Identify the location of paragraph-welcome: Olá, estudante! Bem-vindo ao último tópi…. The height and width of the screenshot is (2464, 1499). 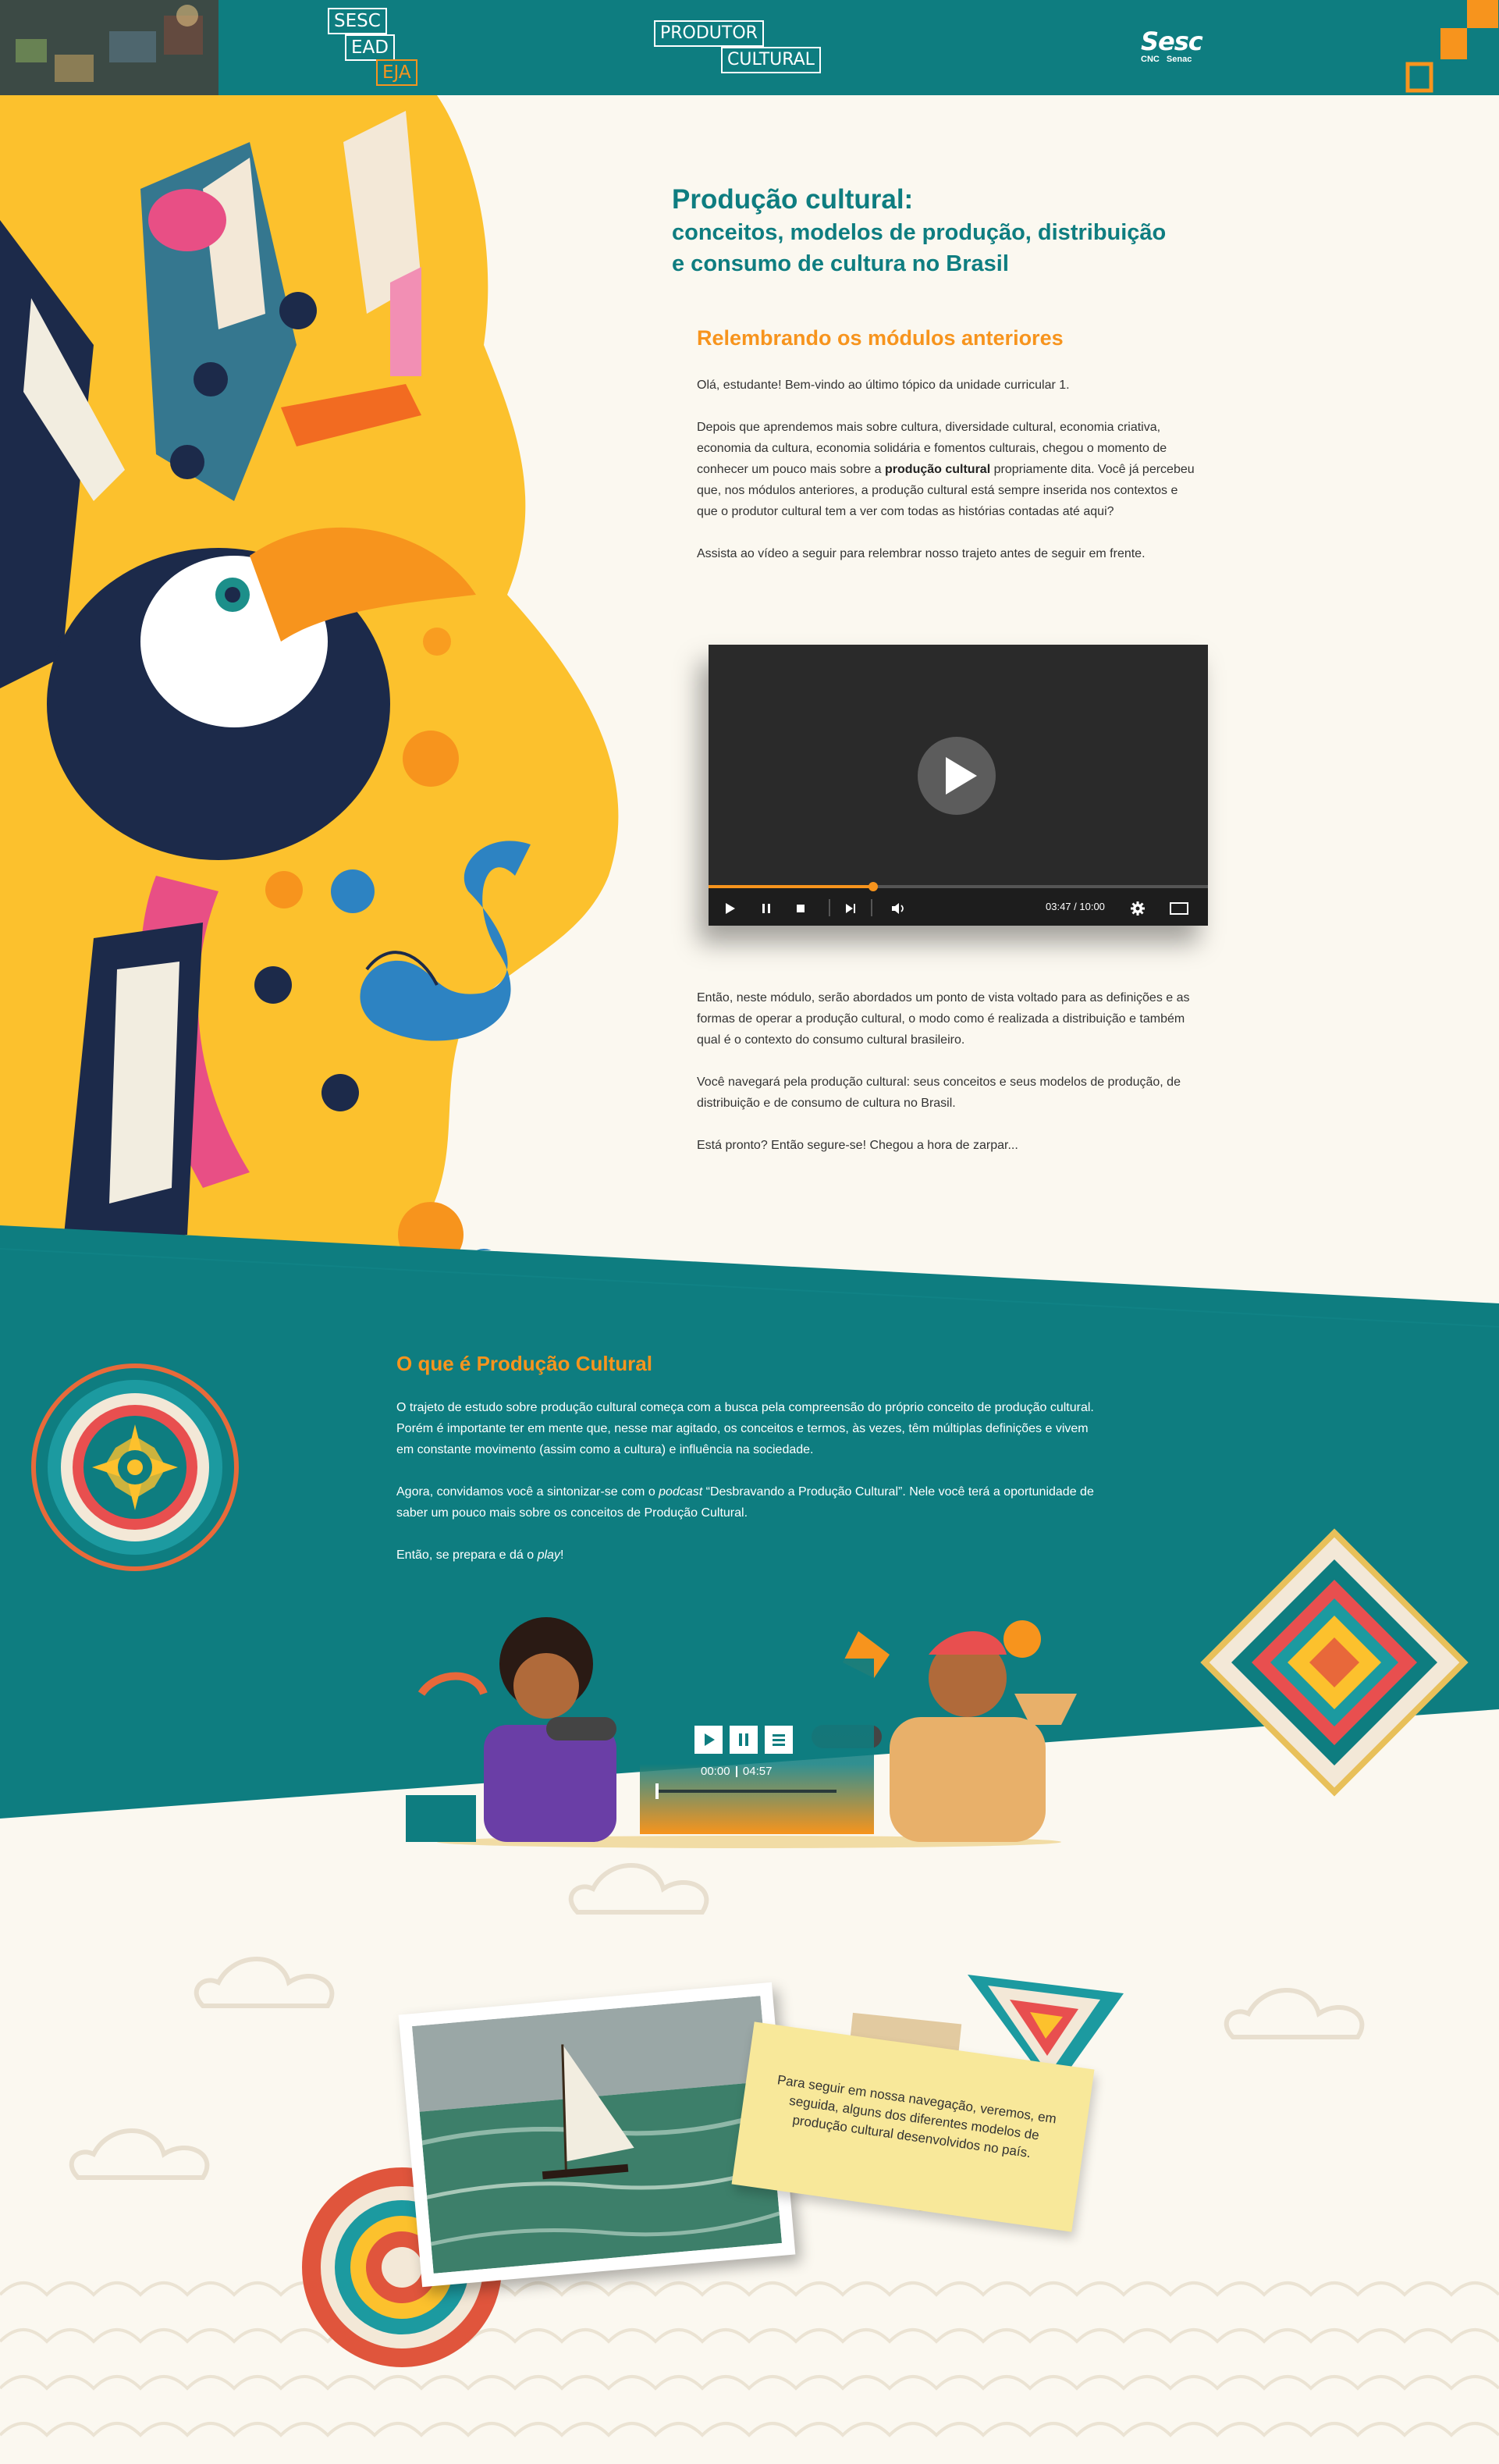
(884, 385).